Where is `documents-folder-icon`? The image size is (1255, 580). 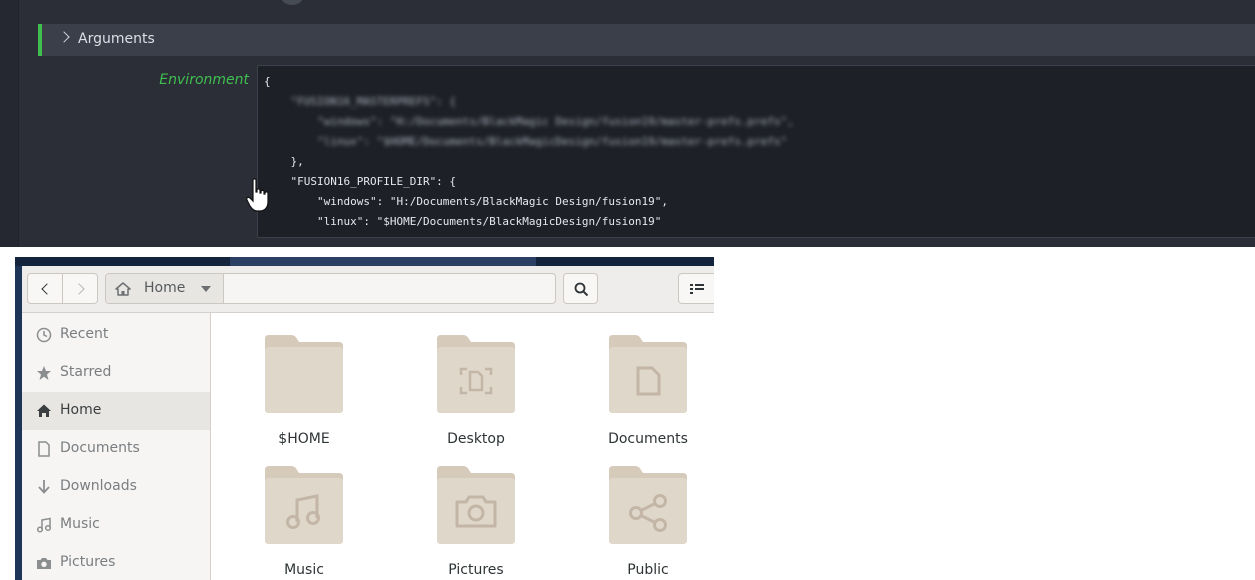 documents-folder-icon is located at coordinates (648, 374).